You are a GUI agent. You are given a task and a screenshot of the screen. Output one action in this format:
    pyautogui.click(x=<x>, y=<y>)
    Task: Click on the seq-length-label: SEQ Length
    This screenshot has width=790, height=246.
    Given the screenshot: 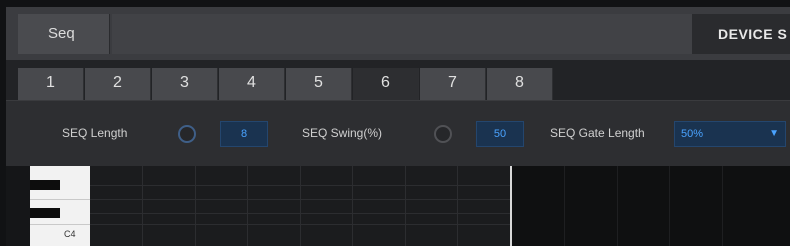 What is the action you would take?
    pyautogui.click(x=95, y=133)
    